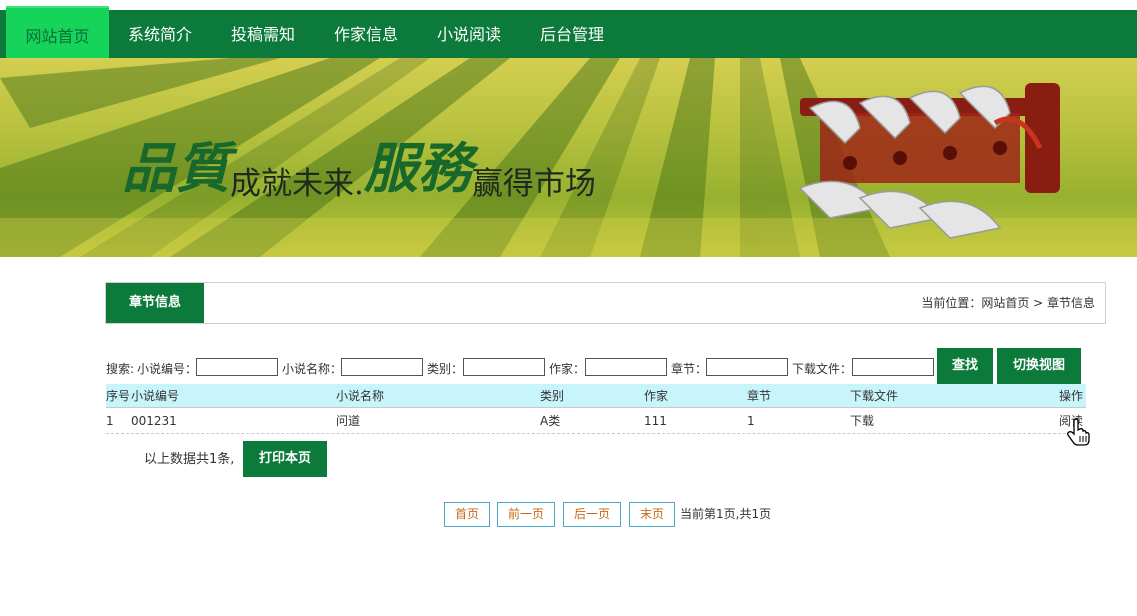  What do you see at coordinates (360, 396) in the screenshot?
I see `col-header-novel-name: 小说名称` at bounding box center [360, 396].